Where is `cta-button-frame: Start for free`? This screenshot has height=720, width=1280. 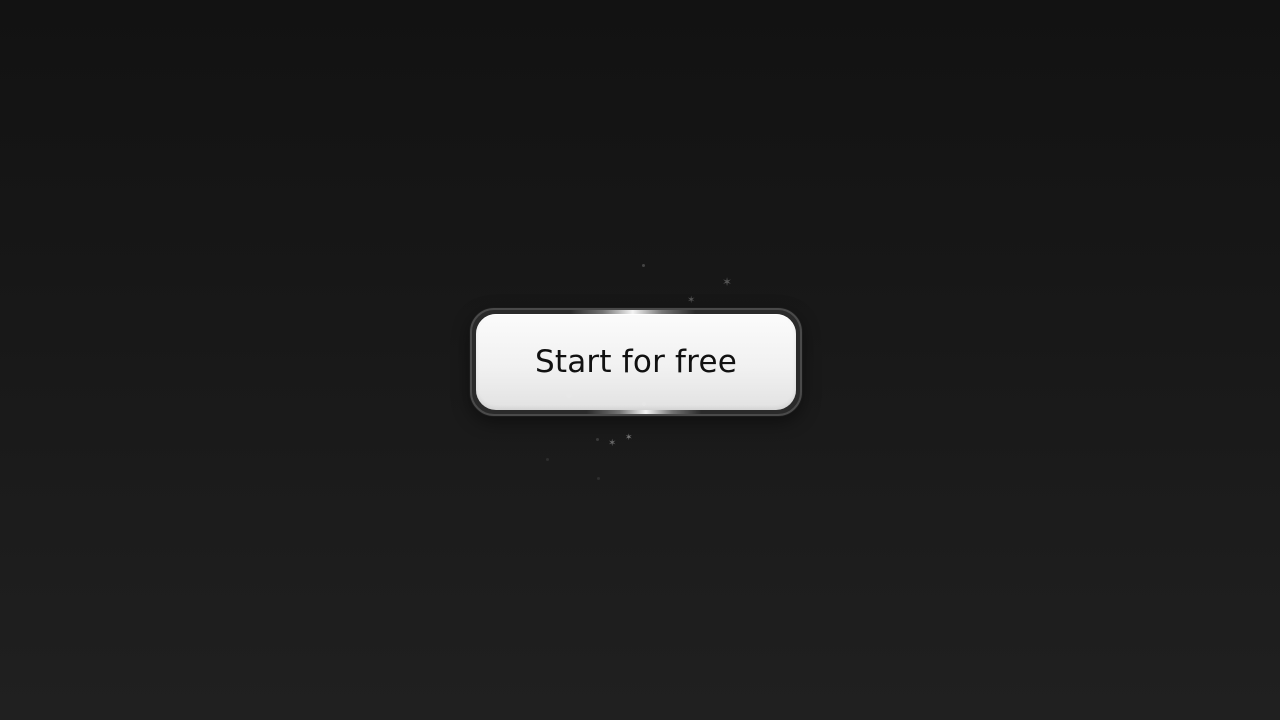 cta-button-frame: Start for free is located at coordinates (636, 362).